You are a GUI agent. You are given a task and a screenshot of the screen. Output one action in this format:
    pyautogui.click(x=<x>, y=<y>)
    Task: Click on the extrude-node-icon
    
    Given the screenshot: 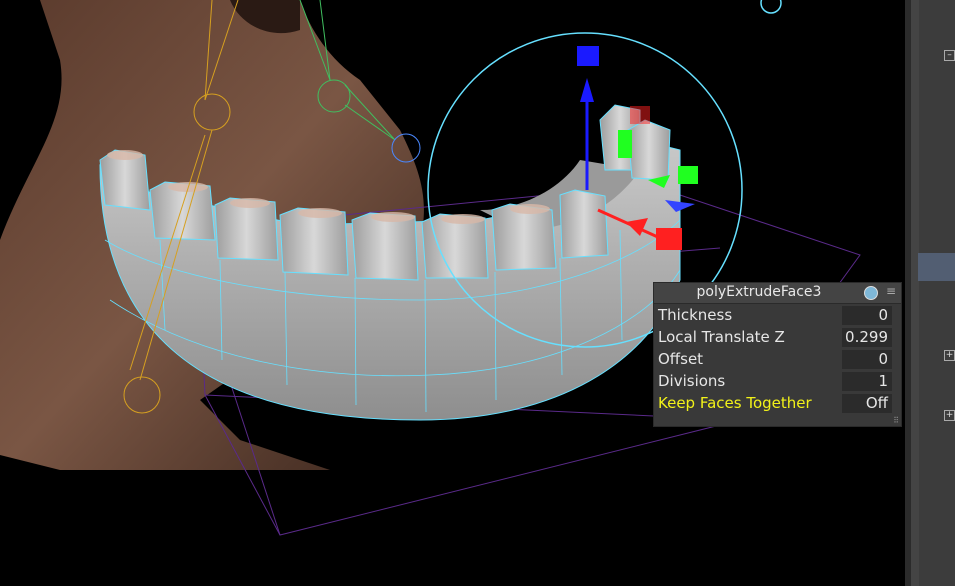 What is the action you would take?
    pyautogui.click(x=871, y=293)
    